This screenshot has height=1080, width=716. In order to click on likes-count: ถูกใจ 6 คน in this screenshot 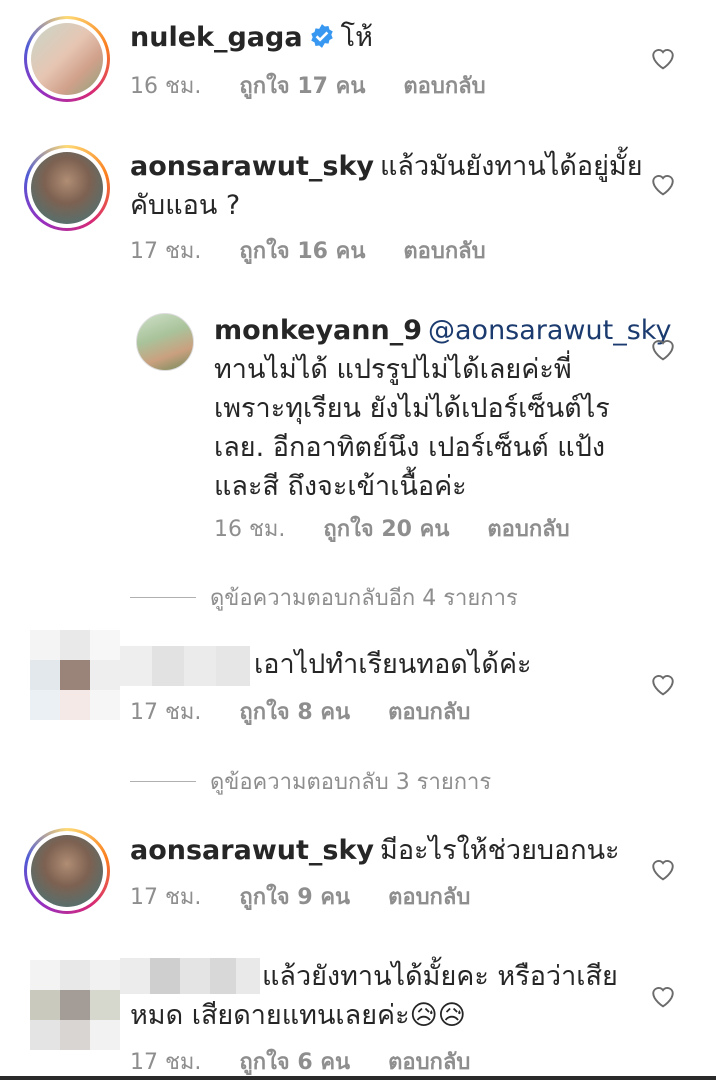, I will do `click(294, 1061)`.